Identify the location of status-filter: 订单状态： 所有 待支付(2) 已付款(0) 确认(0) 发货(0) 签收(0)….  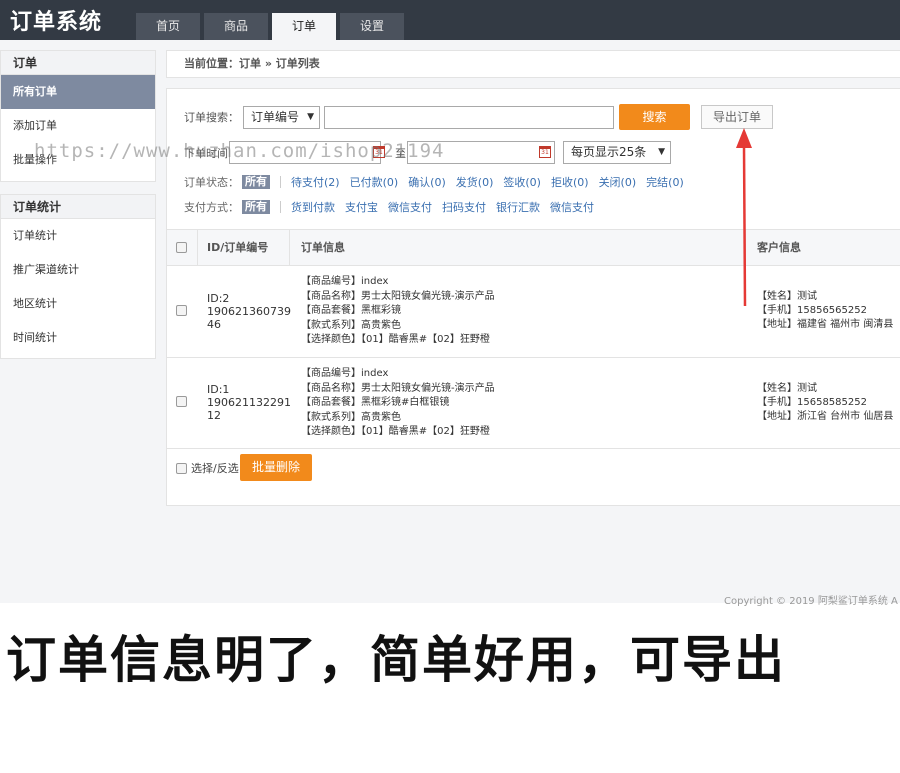
(439, 182).